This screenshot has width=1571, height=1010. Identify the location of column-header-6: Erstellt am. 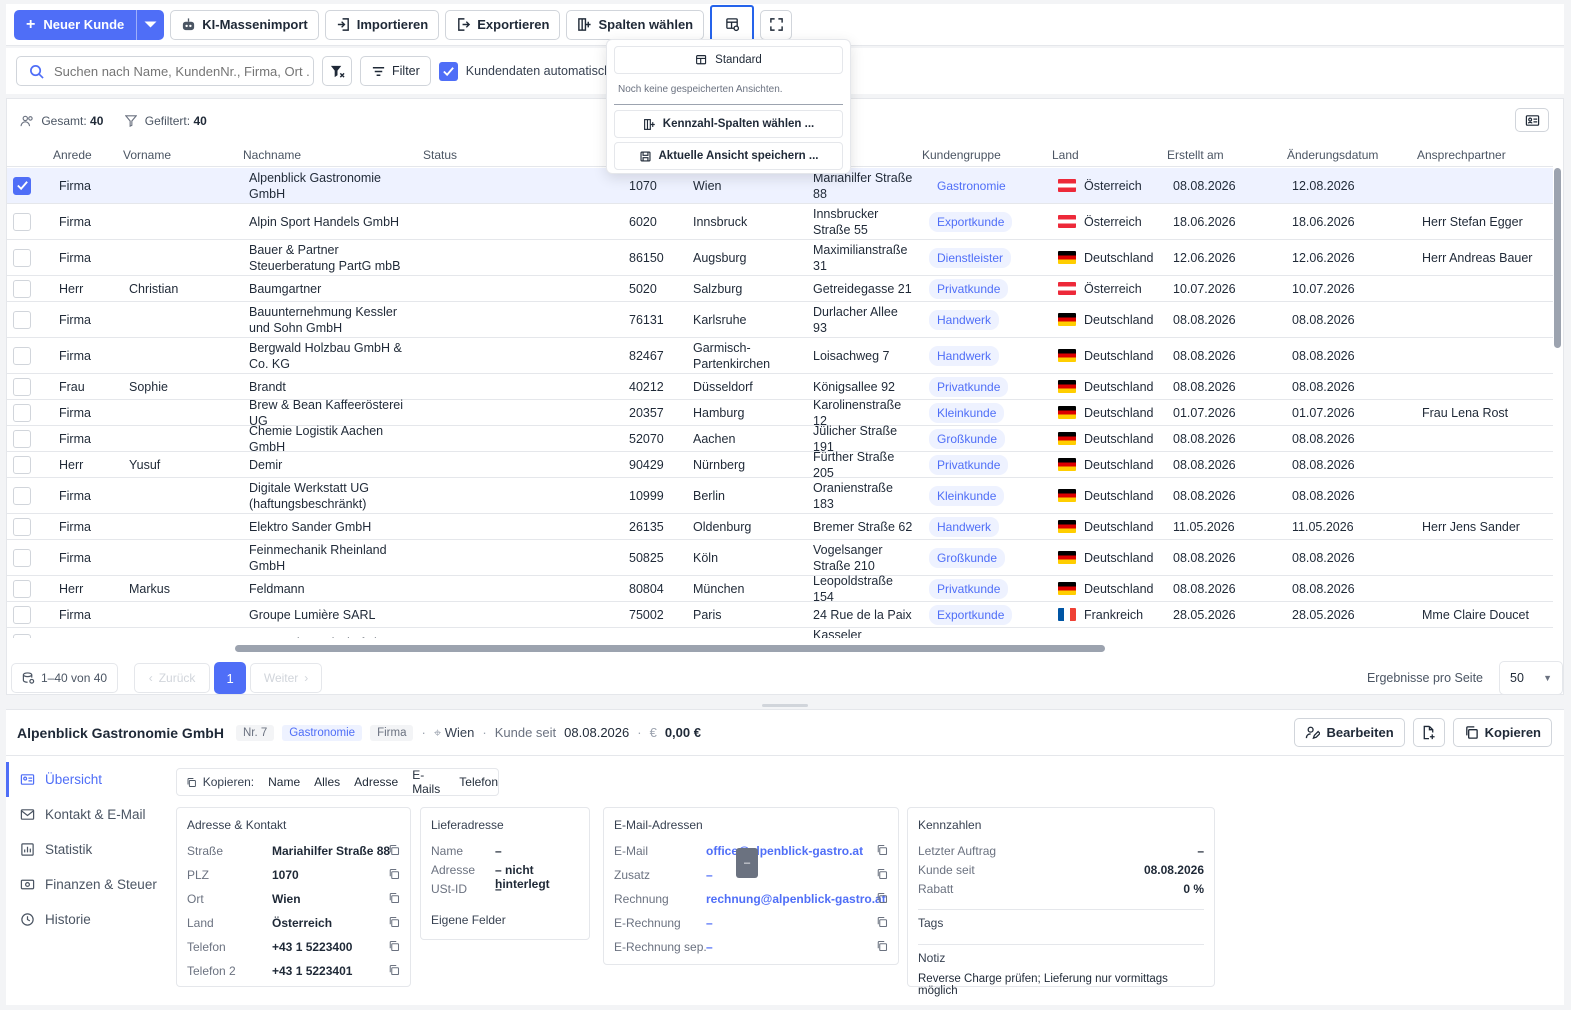
(1195, 155).